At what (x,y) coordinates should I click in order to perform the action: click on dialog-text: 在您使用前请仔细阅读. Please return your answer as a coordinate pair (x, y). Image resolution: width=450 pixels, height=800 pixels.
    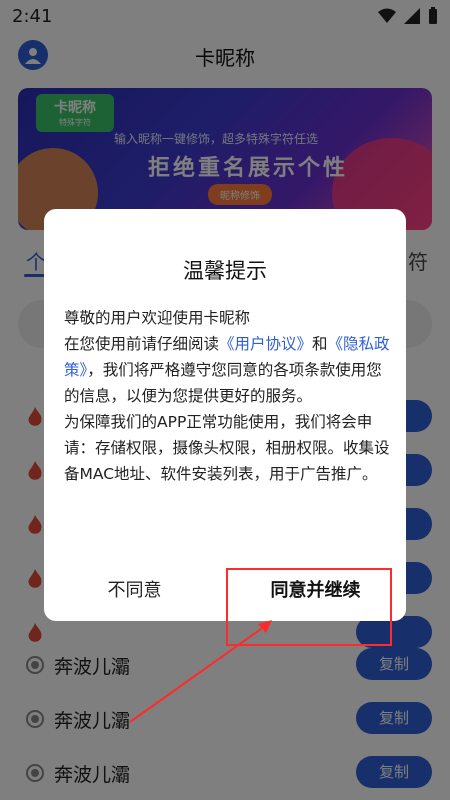
    Looking at the image, I should click on (142, 344).